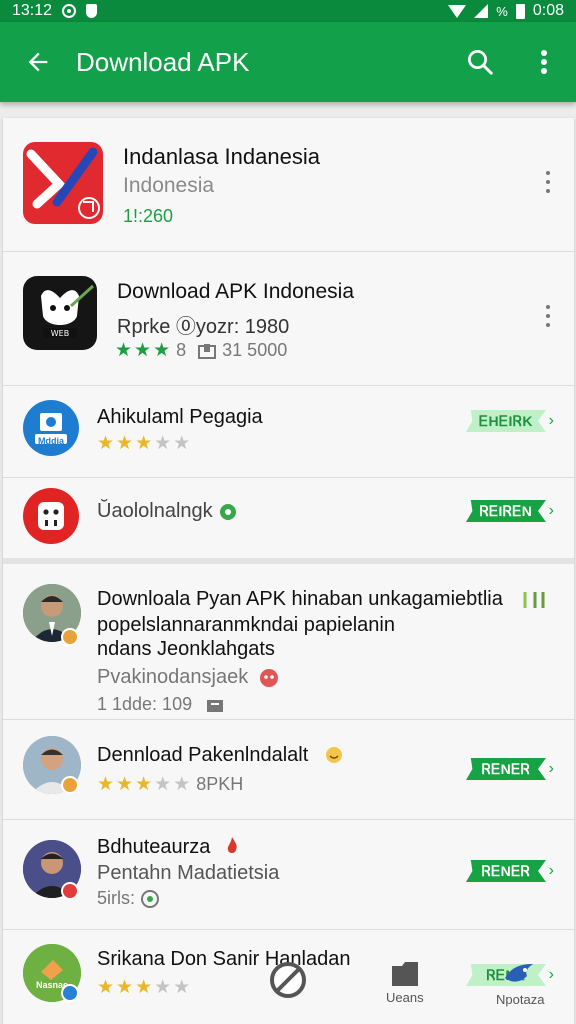  What do you see at coordinates (255, 350) in the screenshot?
I see `size-text: 31 5000` at bounding box center [255, 350].